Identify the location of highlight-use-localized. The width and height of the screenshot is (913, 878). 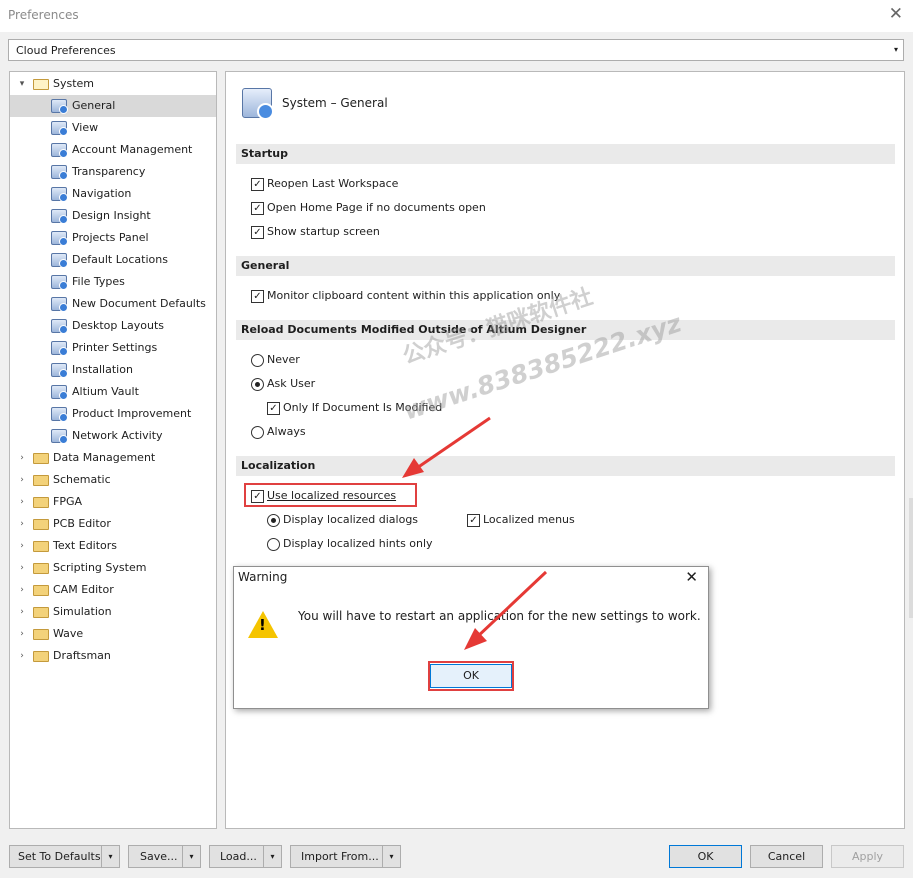
(330, 495).